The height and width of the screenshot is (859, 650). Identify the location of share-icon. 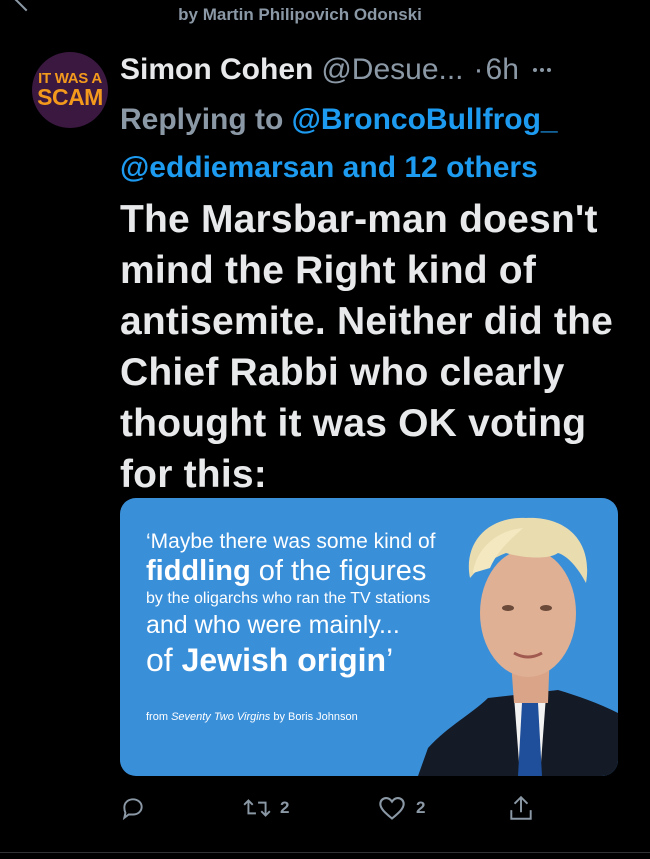
(521, 807).